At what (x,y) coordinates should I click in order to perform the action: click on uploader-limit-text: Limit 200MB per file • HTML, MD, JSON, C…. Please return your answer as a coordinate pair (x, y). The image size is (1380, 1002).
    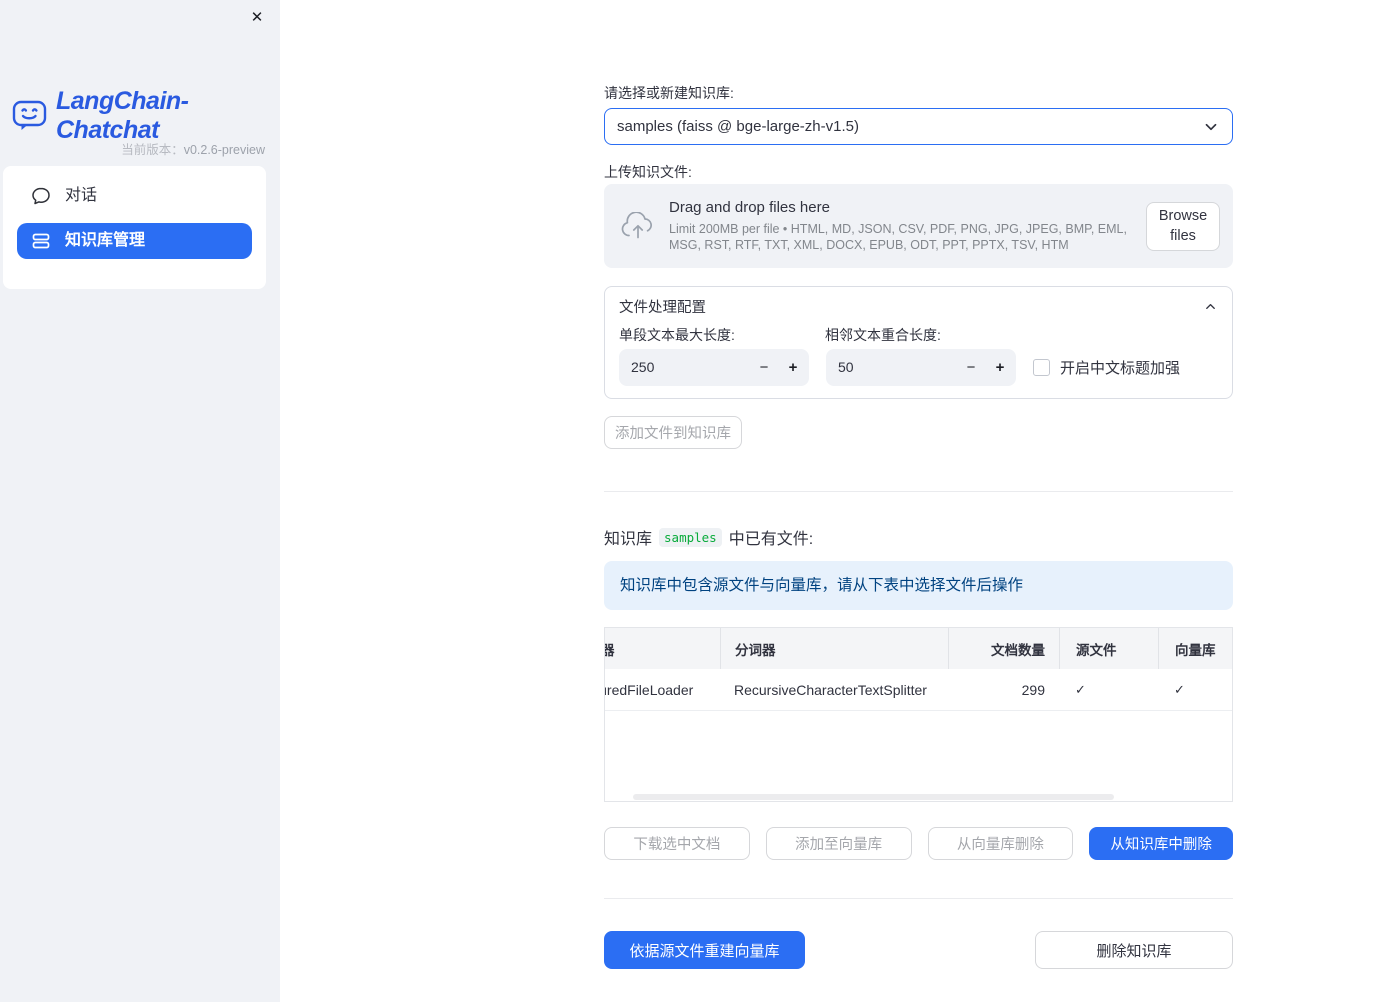
    Looking at the image, I should click on (898, 237).